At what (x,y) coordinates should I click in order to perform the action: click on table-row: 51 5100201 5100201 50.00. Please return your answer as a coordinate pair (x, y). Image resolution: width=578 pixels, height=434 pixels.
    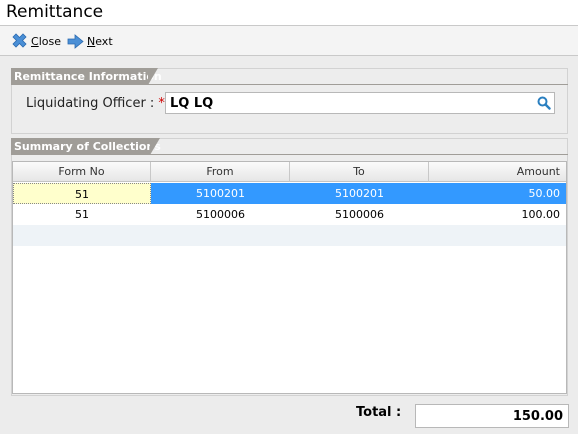
    Looking at the image, I should click on (289, 193).